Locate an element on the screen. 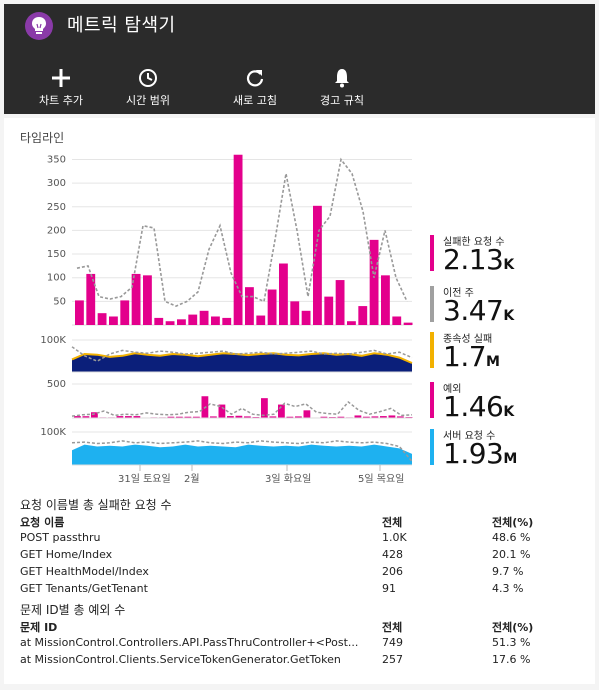 The image size is (599, 690). x-tick-label: 5일 목요일 is located at coordinates (381, 479).